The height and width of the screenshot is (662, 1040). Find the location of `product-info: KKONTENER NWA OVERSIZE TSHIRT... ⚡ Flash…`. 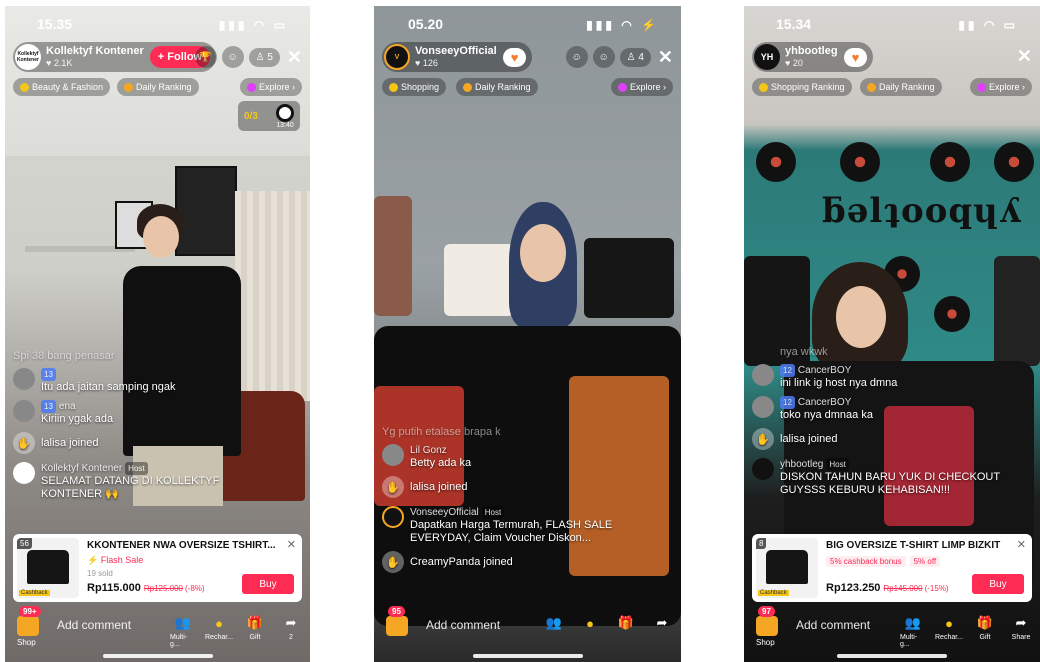

product-info: KKONTENER NWA OVERSIZE TSHIRT... ⚡ Flash… is located at coordinates (192, 568).